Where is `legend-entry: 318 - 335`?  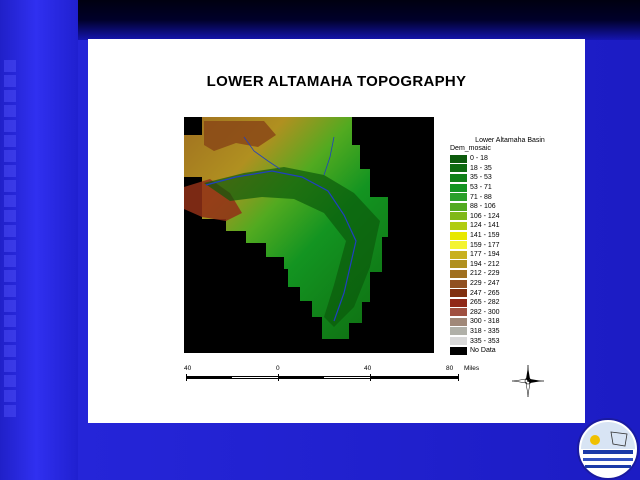 legend-entry: 318 - 335 is located at coordinates (510, 332).